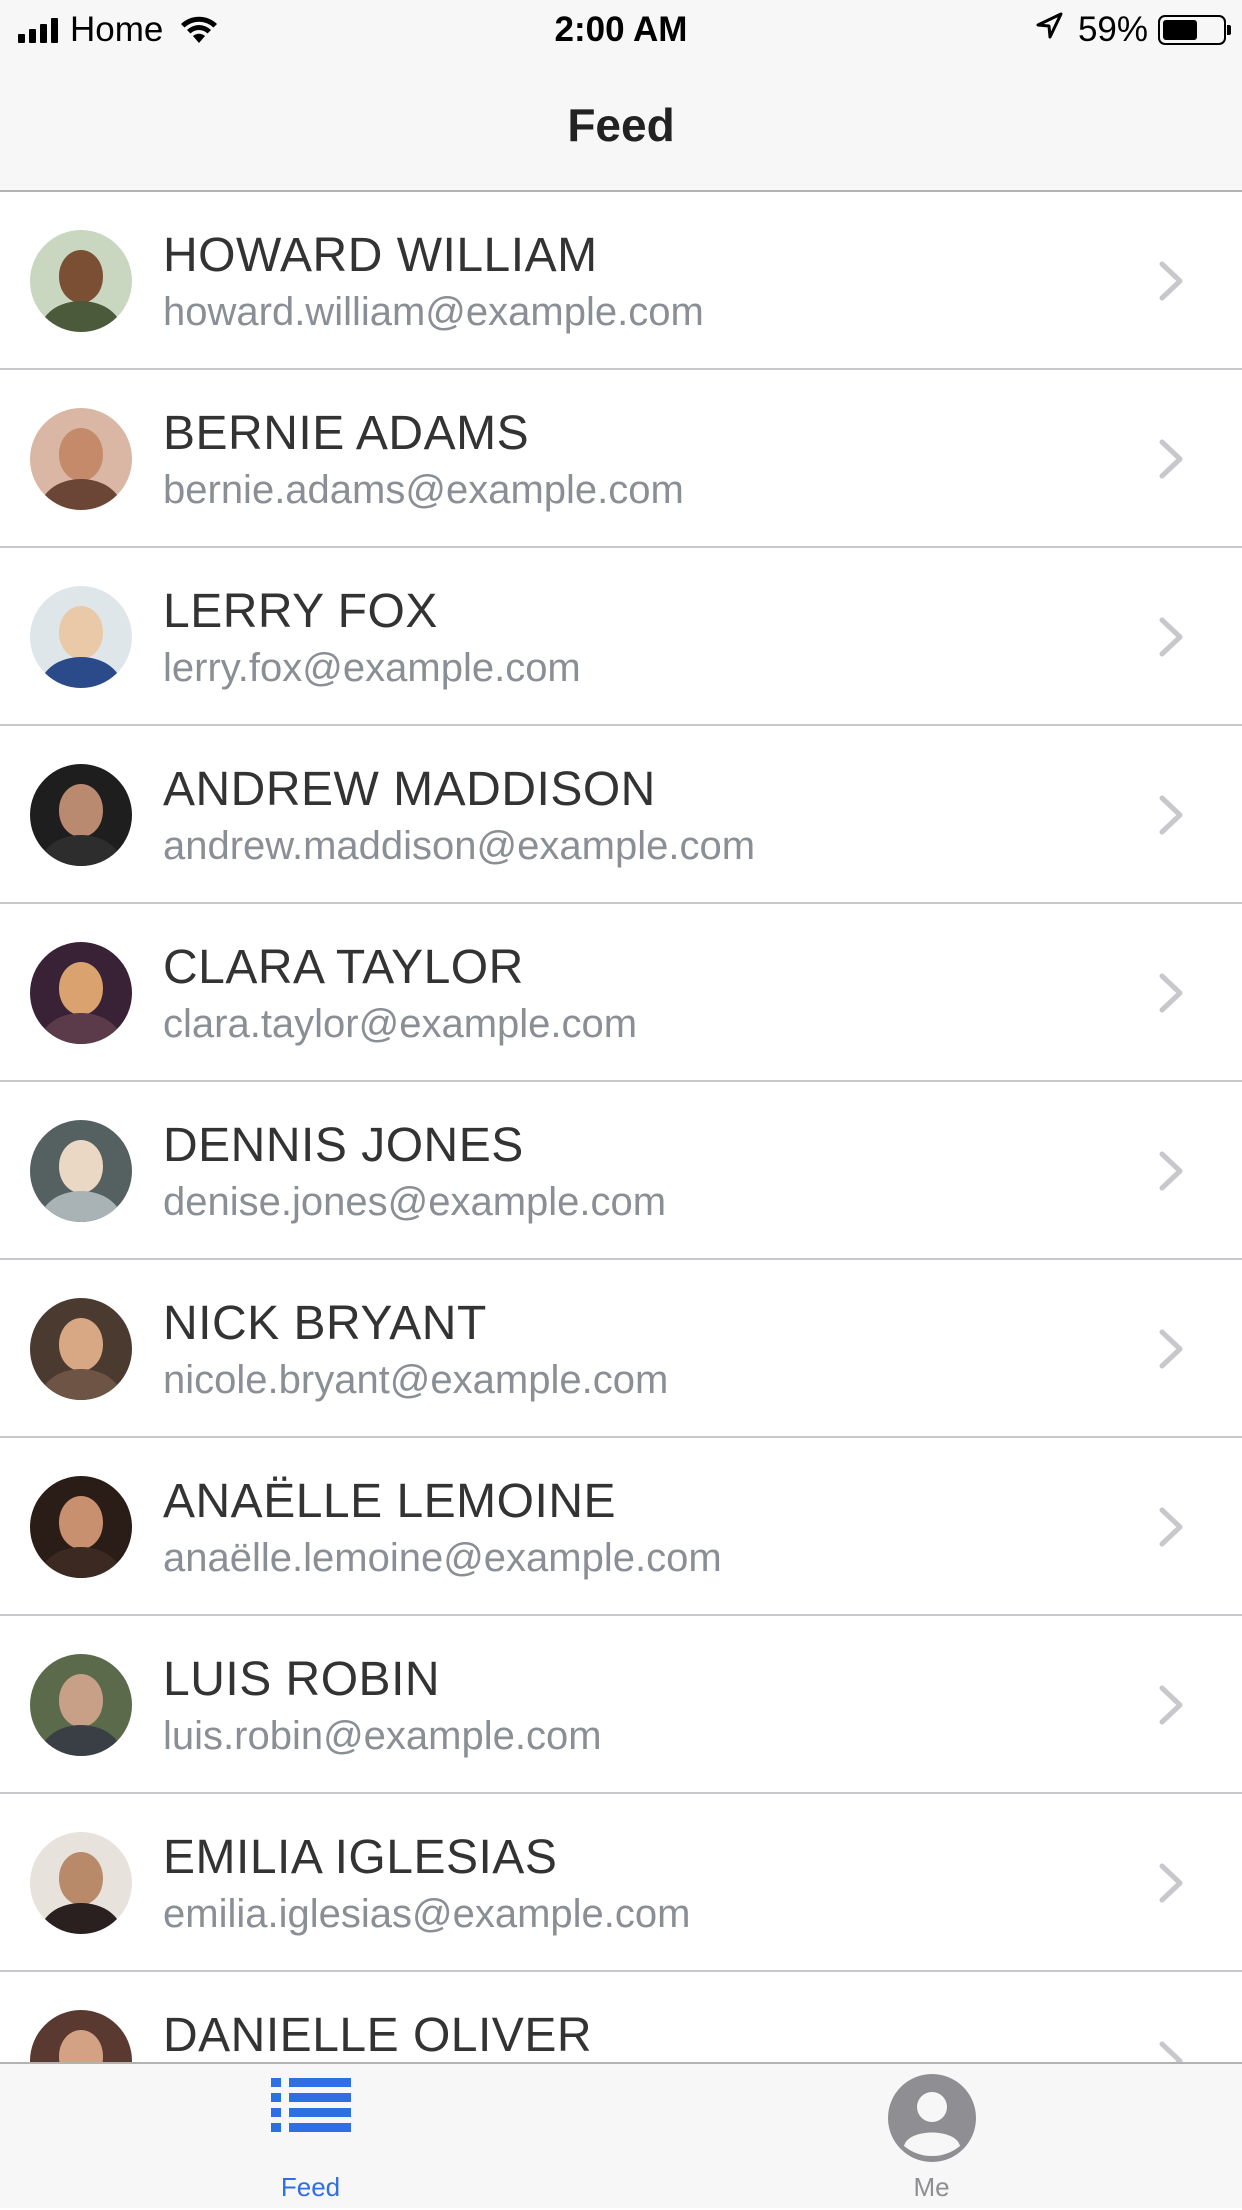  I want to click on status-right: 59%, so click(1132, 30).